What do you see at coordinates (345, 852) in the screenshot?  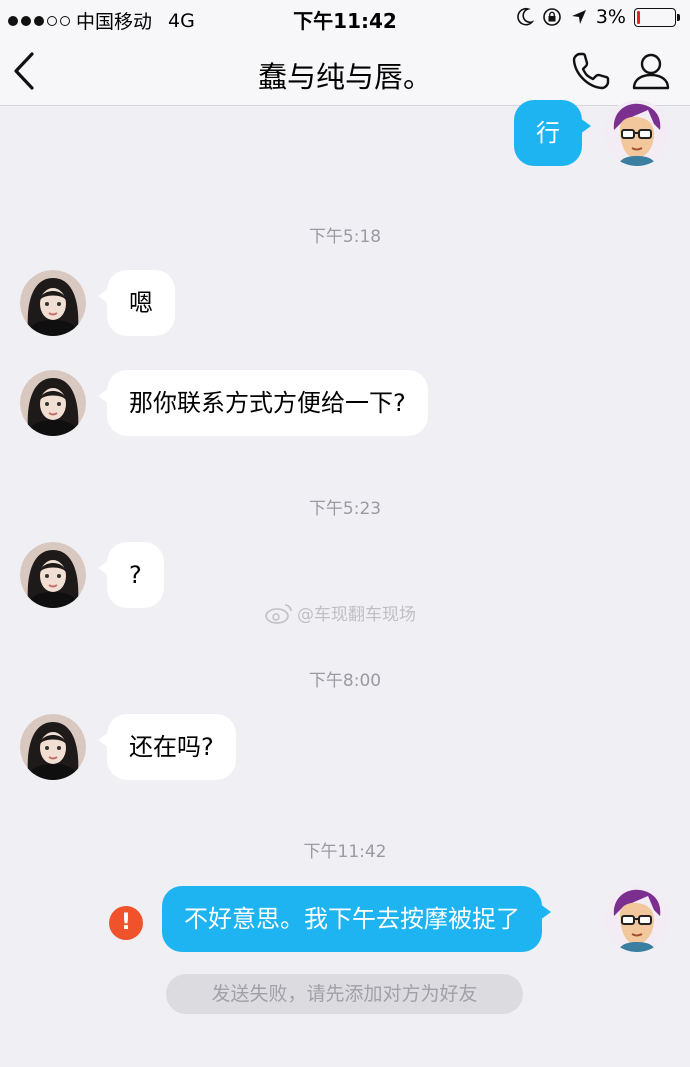 I see `message-timestamp: 下午11:42` at bounding box center [345, 852].